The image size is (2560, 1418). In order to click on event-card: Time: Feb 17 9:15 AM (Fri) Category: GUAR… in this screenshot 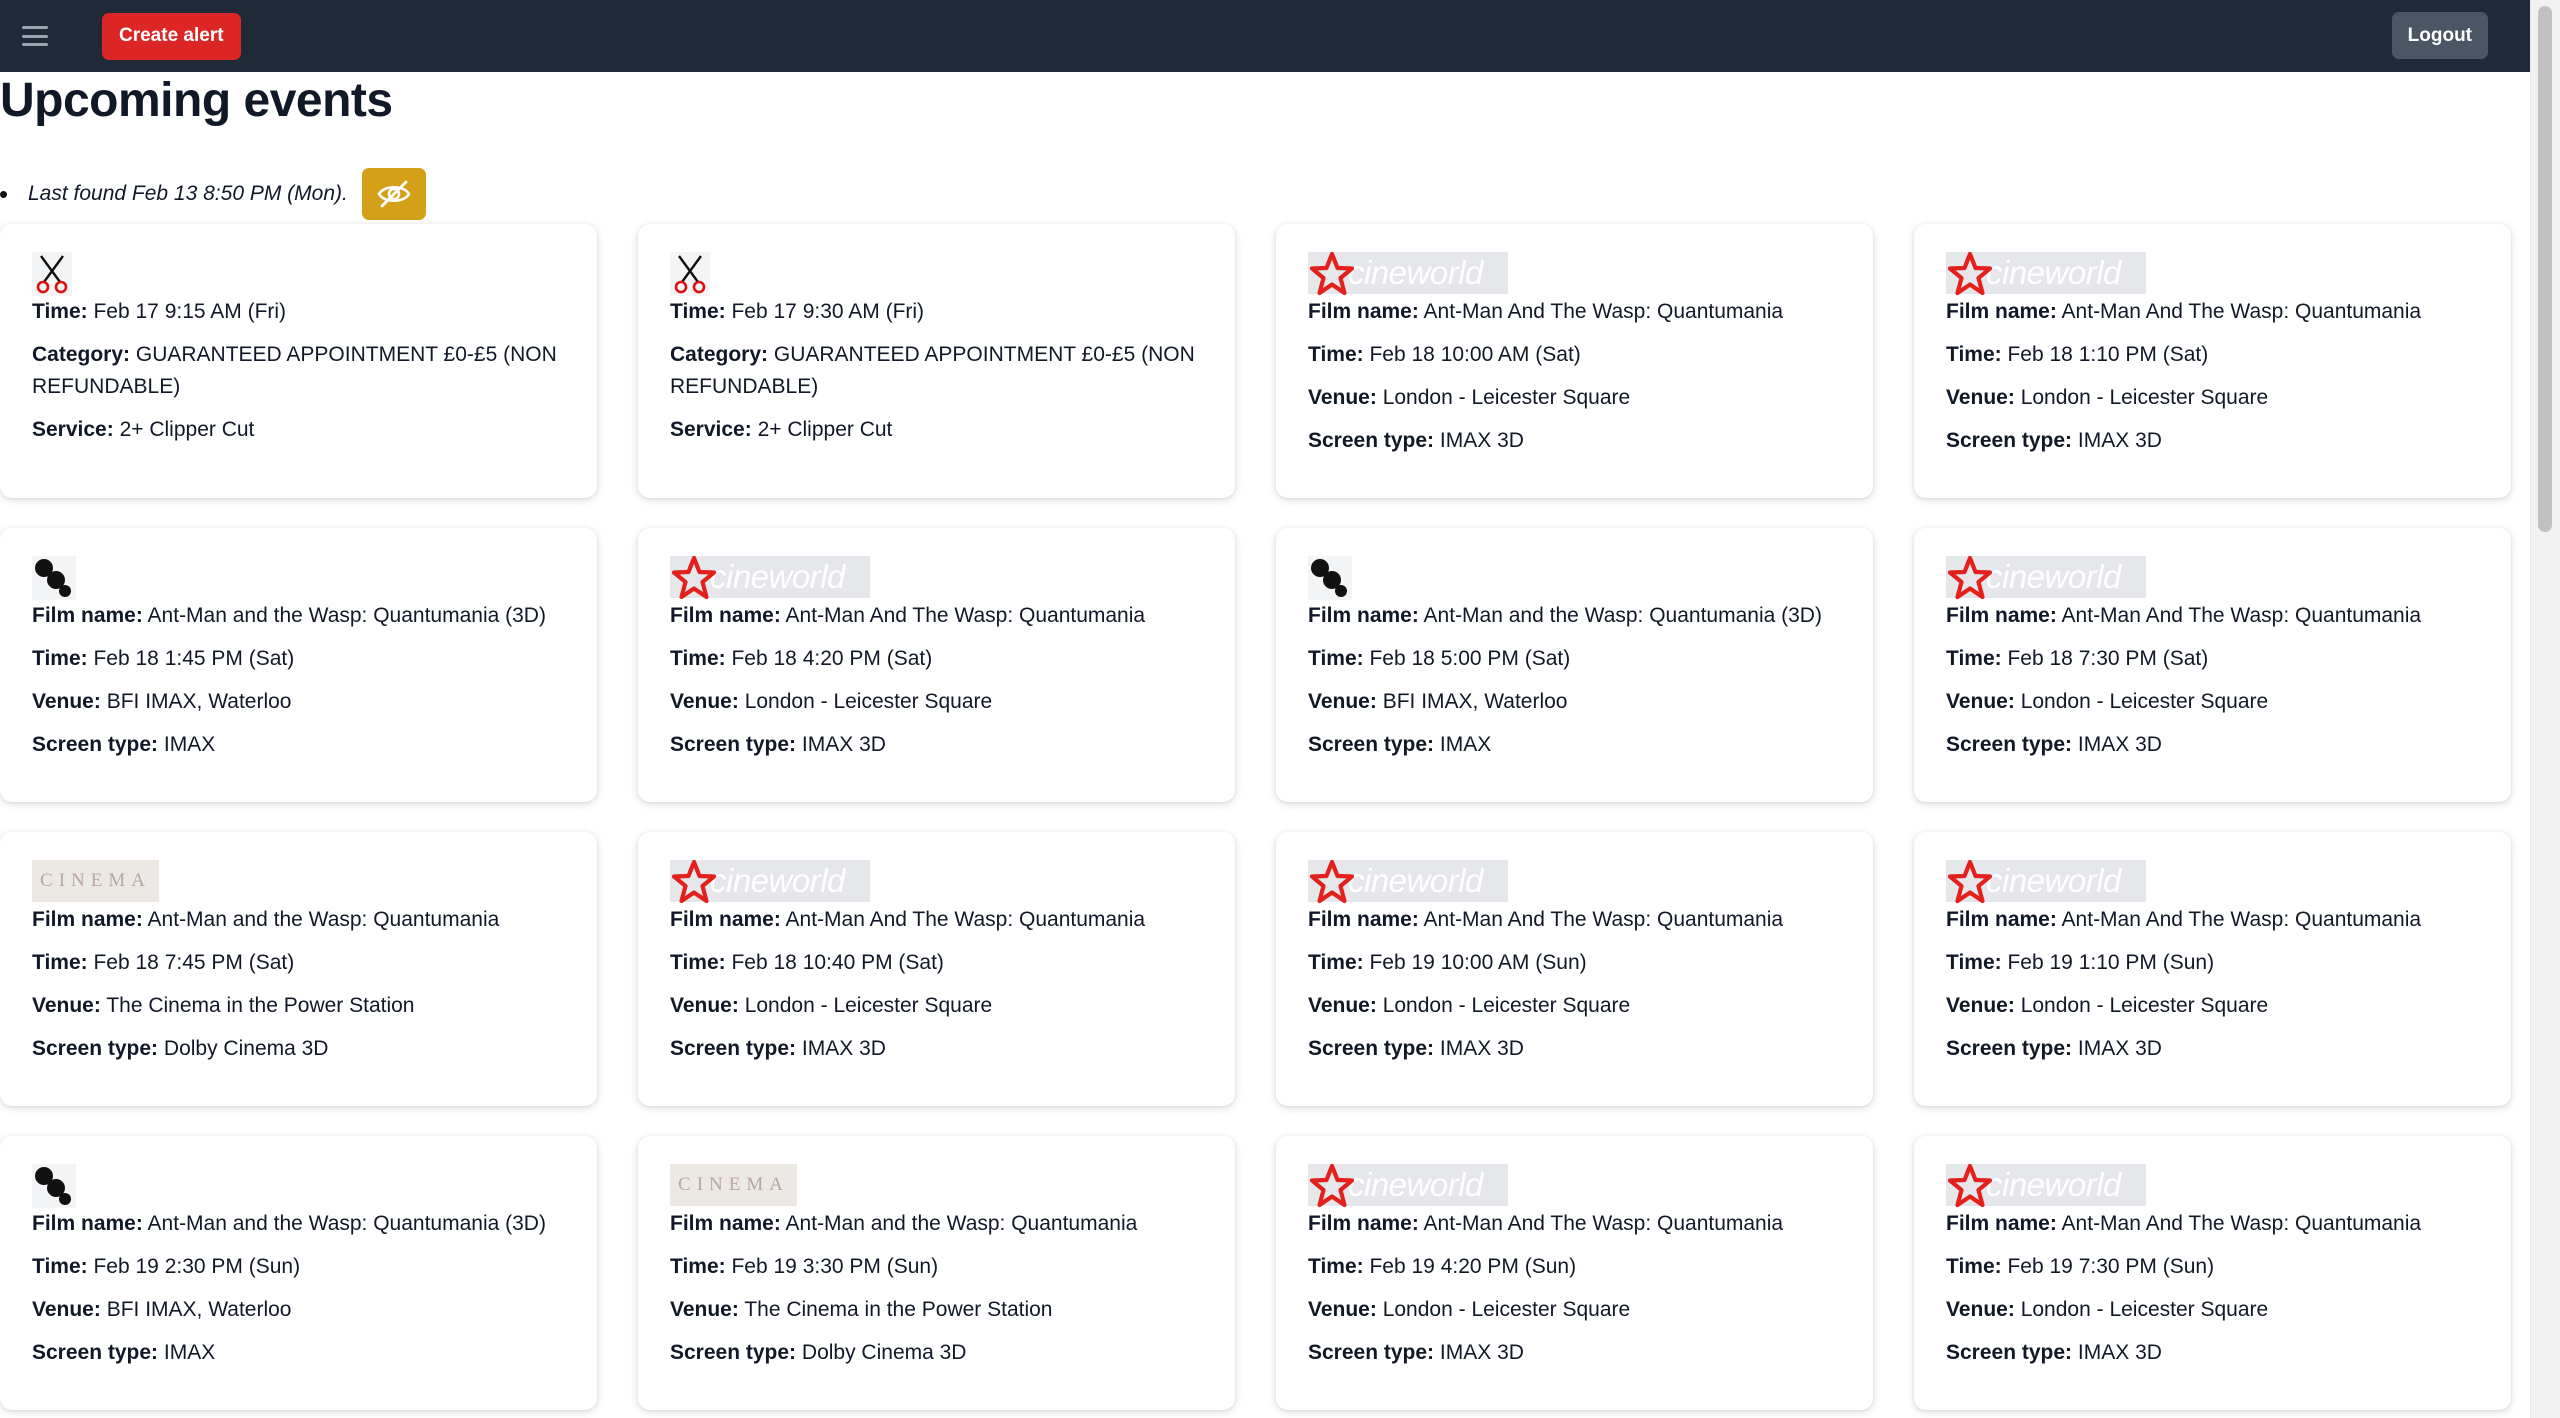, I will do `click(298, 361)`.